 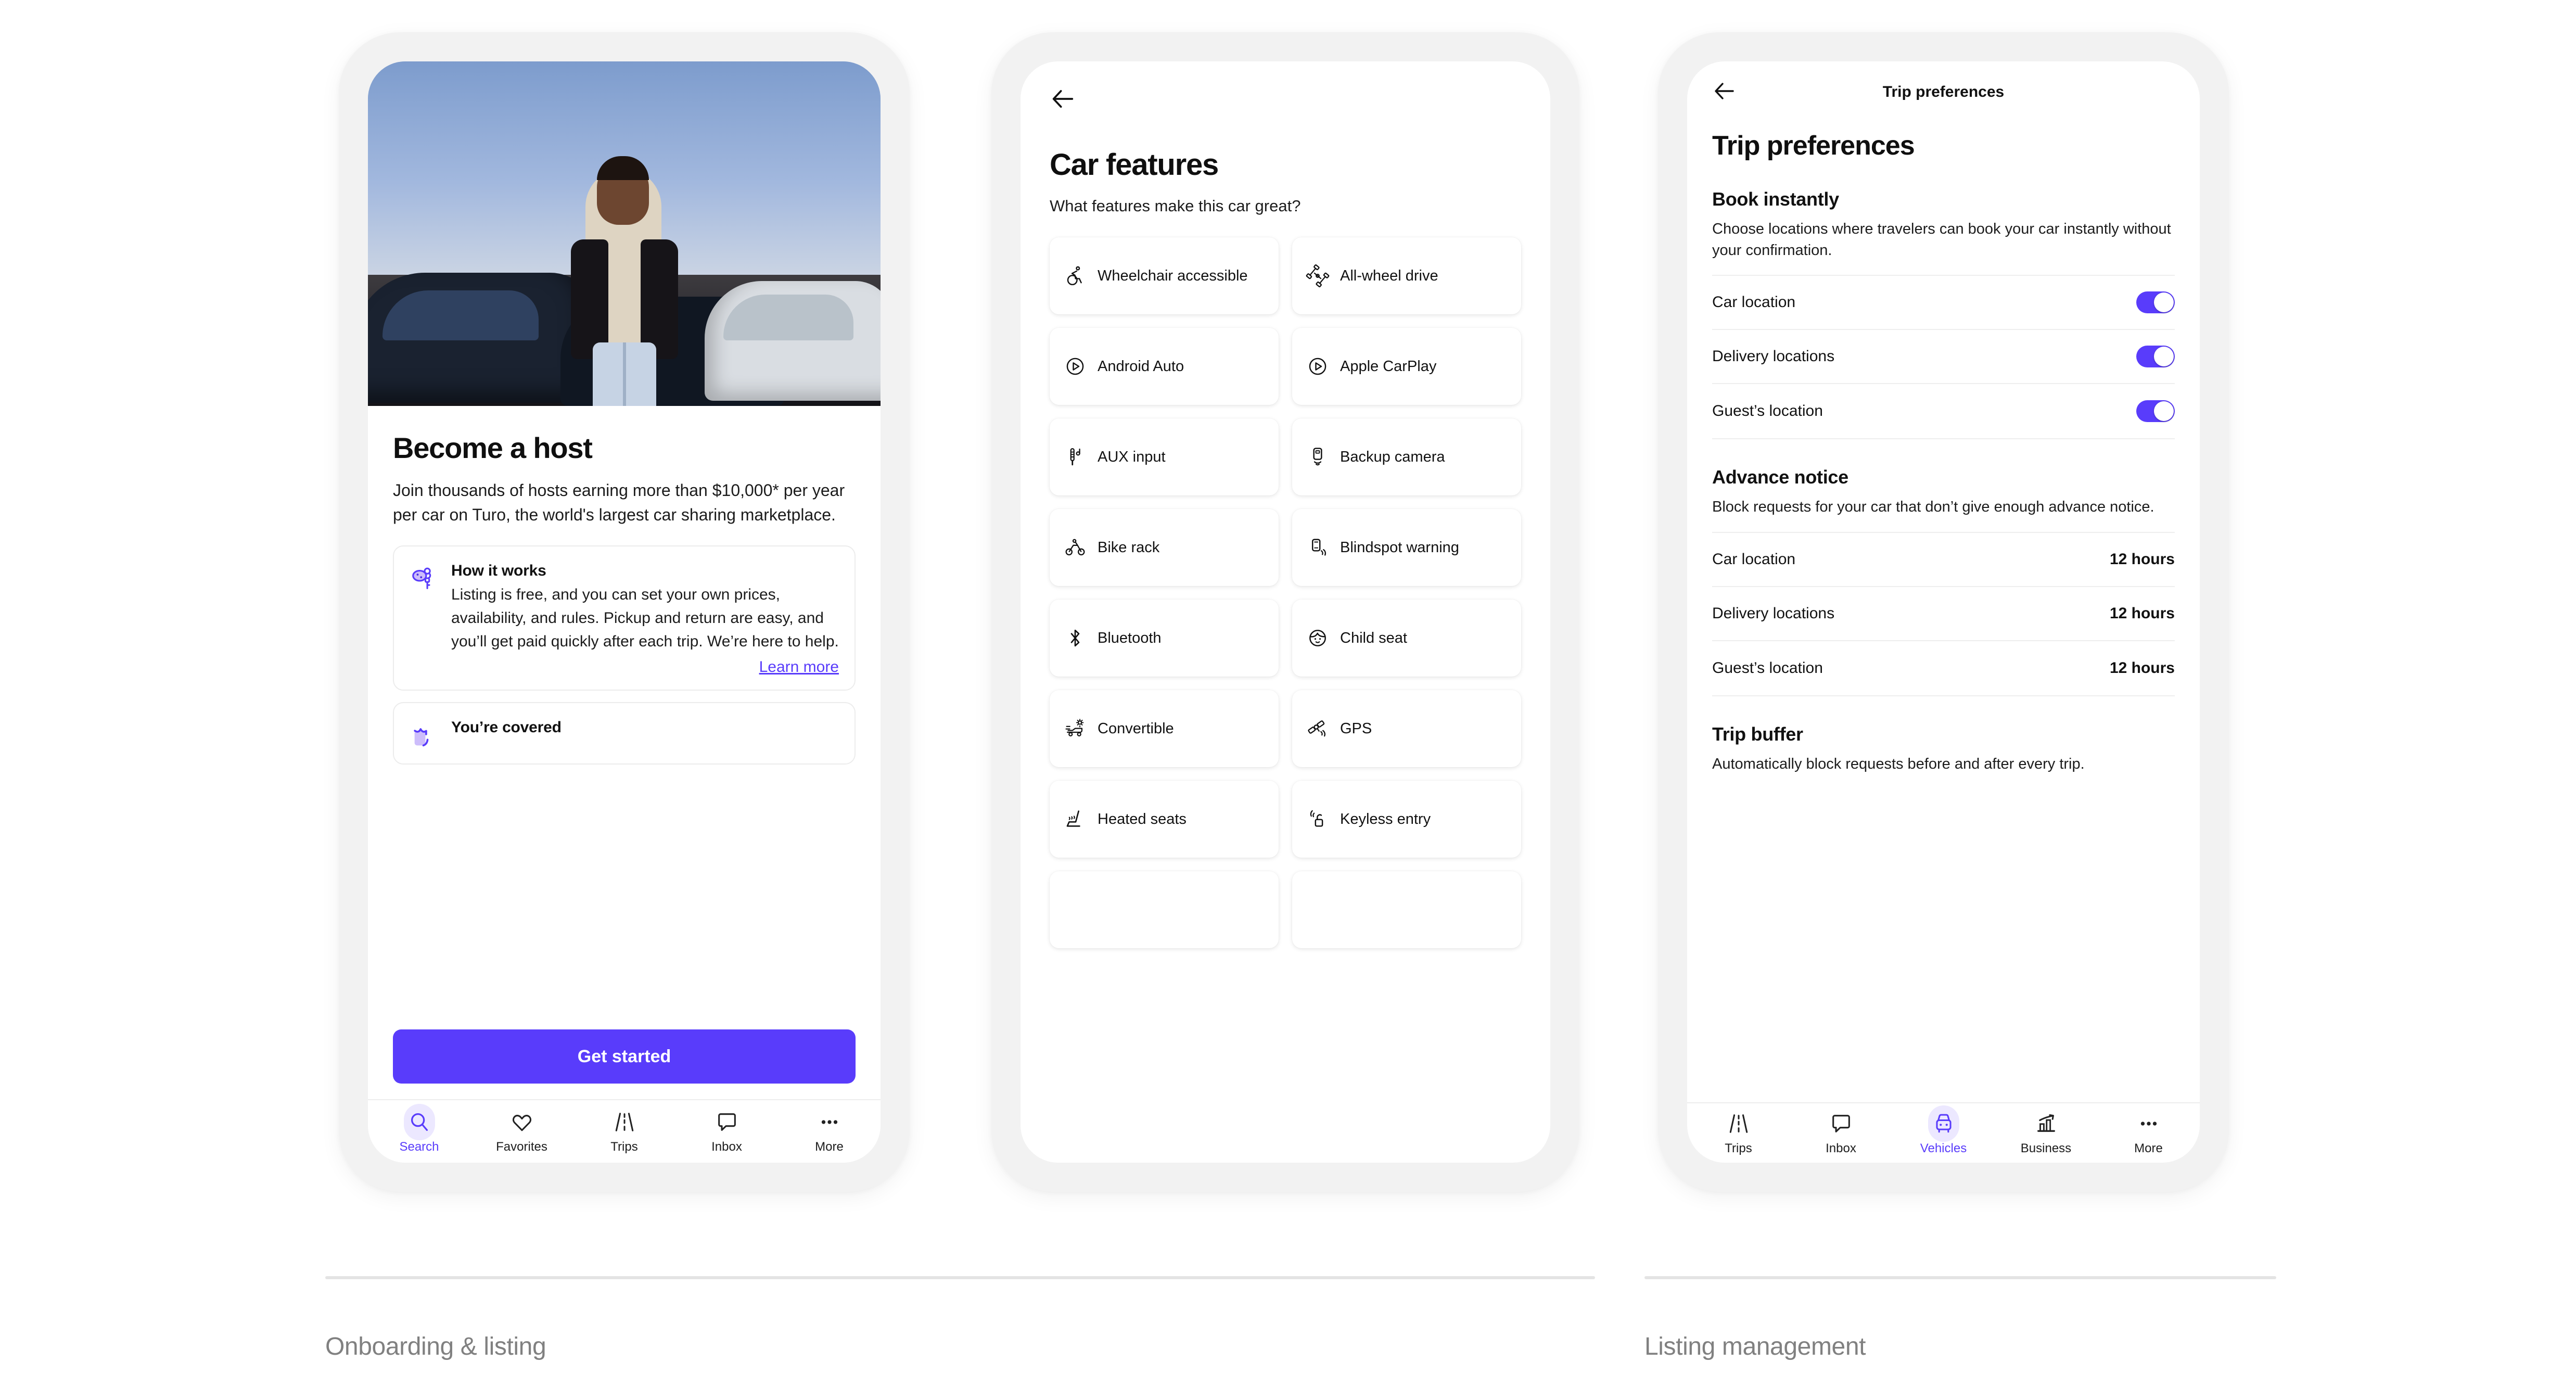 I want to click on row-car-location-notice: Car location 12 hours, so click(x=1943, y=560).